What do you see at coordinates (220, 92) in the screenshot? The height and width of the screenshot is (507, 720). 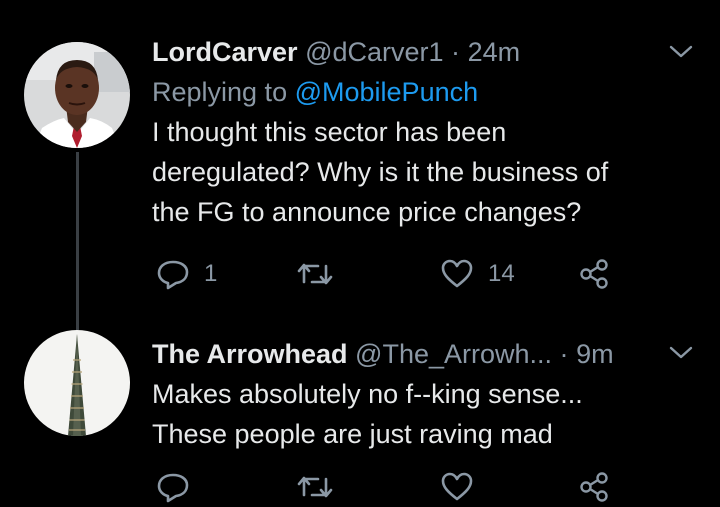 I see `replying-to-label: Replying to` at bounding box center [220, 92].